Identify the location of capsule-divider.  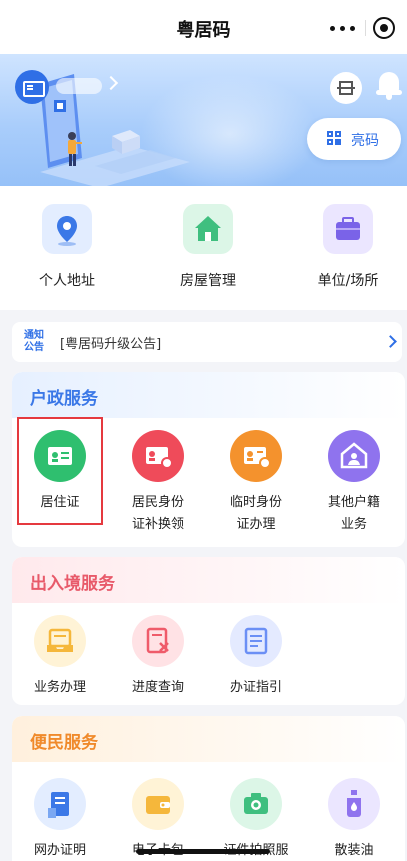
(365, 28).